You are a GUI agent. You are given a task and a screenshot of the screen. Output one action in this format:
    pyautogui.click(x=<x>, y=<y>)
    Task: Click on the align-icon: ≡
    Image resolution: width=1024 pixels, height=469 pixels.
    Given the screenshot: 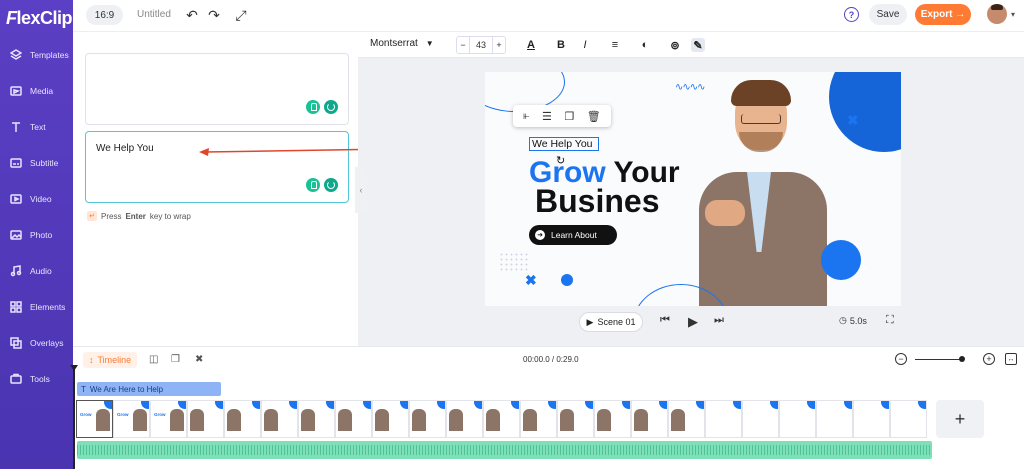 What is the action you would take?
    pyautogui.click(x=615, y=45)
    